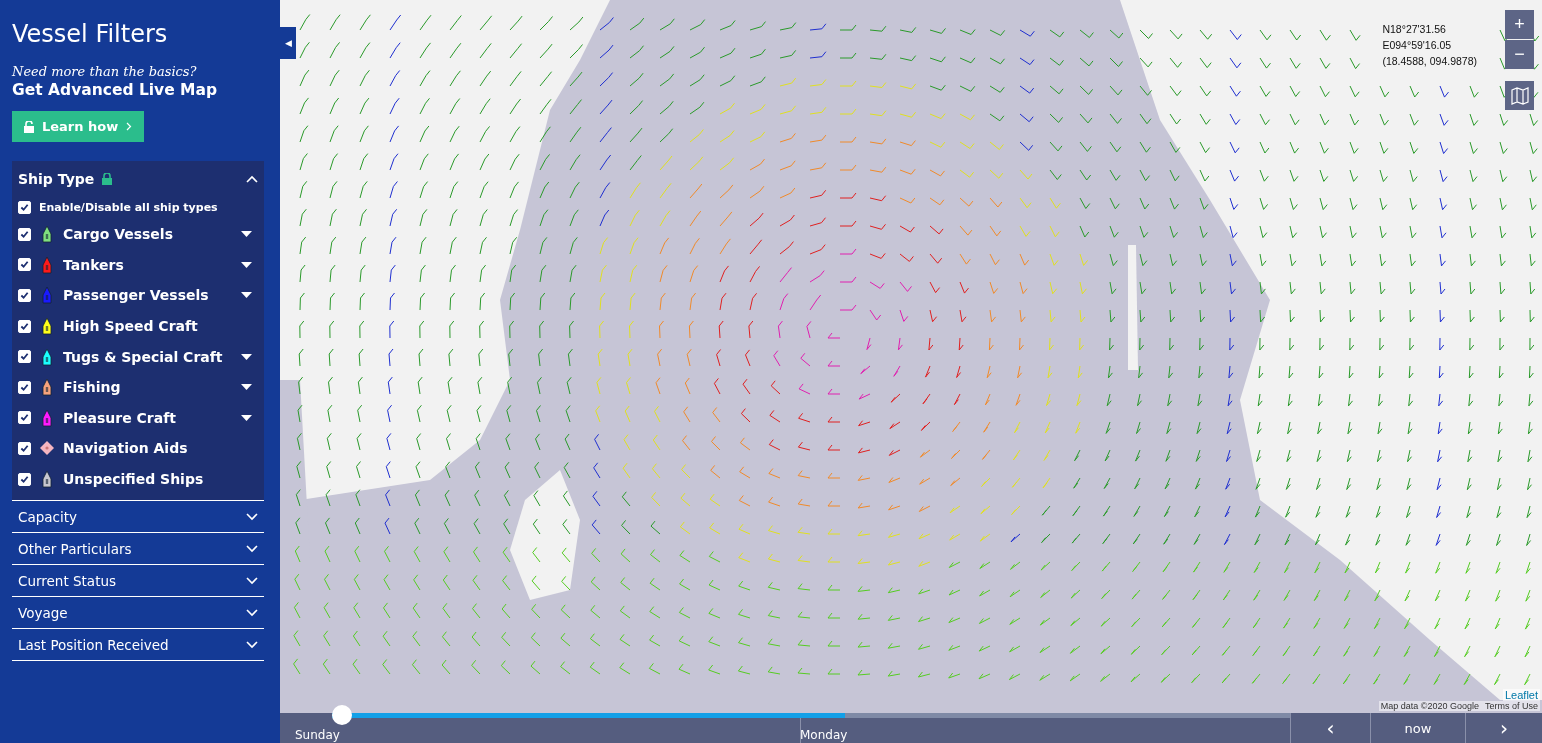 Image resolution: width=1542 pixels, height=743 pixels. What do you see at coordinates (148, 417) in the screenshot?
I see `ship-type-label: Pleasure Craft` at bounding box center [148, 417].